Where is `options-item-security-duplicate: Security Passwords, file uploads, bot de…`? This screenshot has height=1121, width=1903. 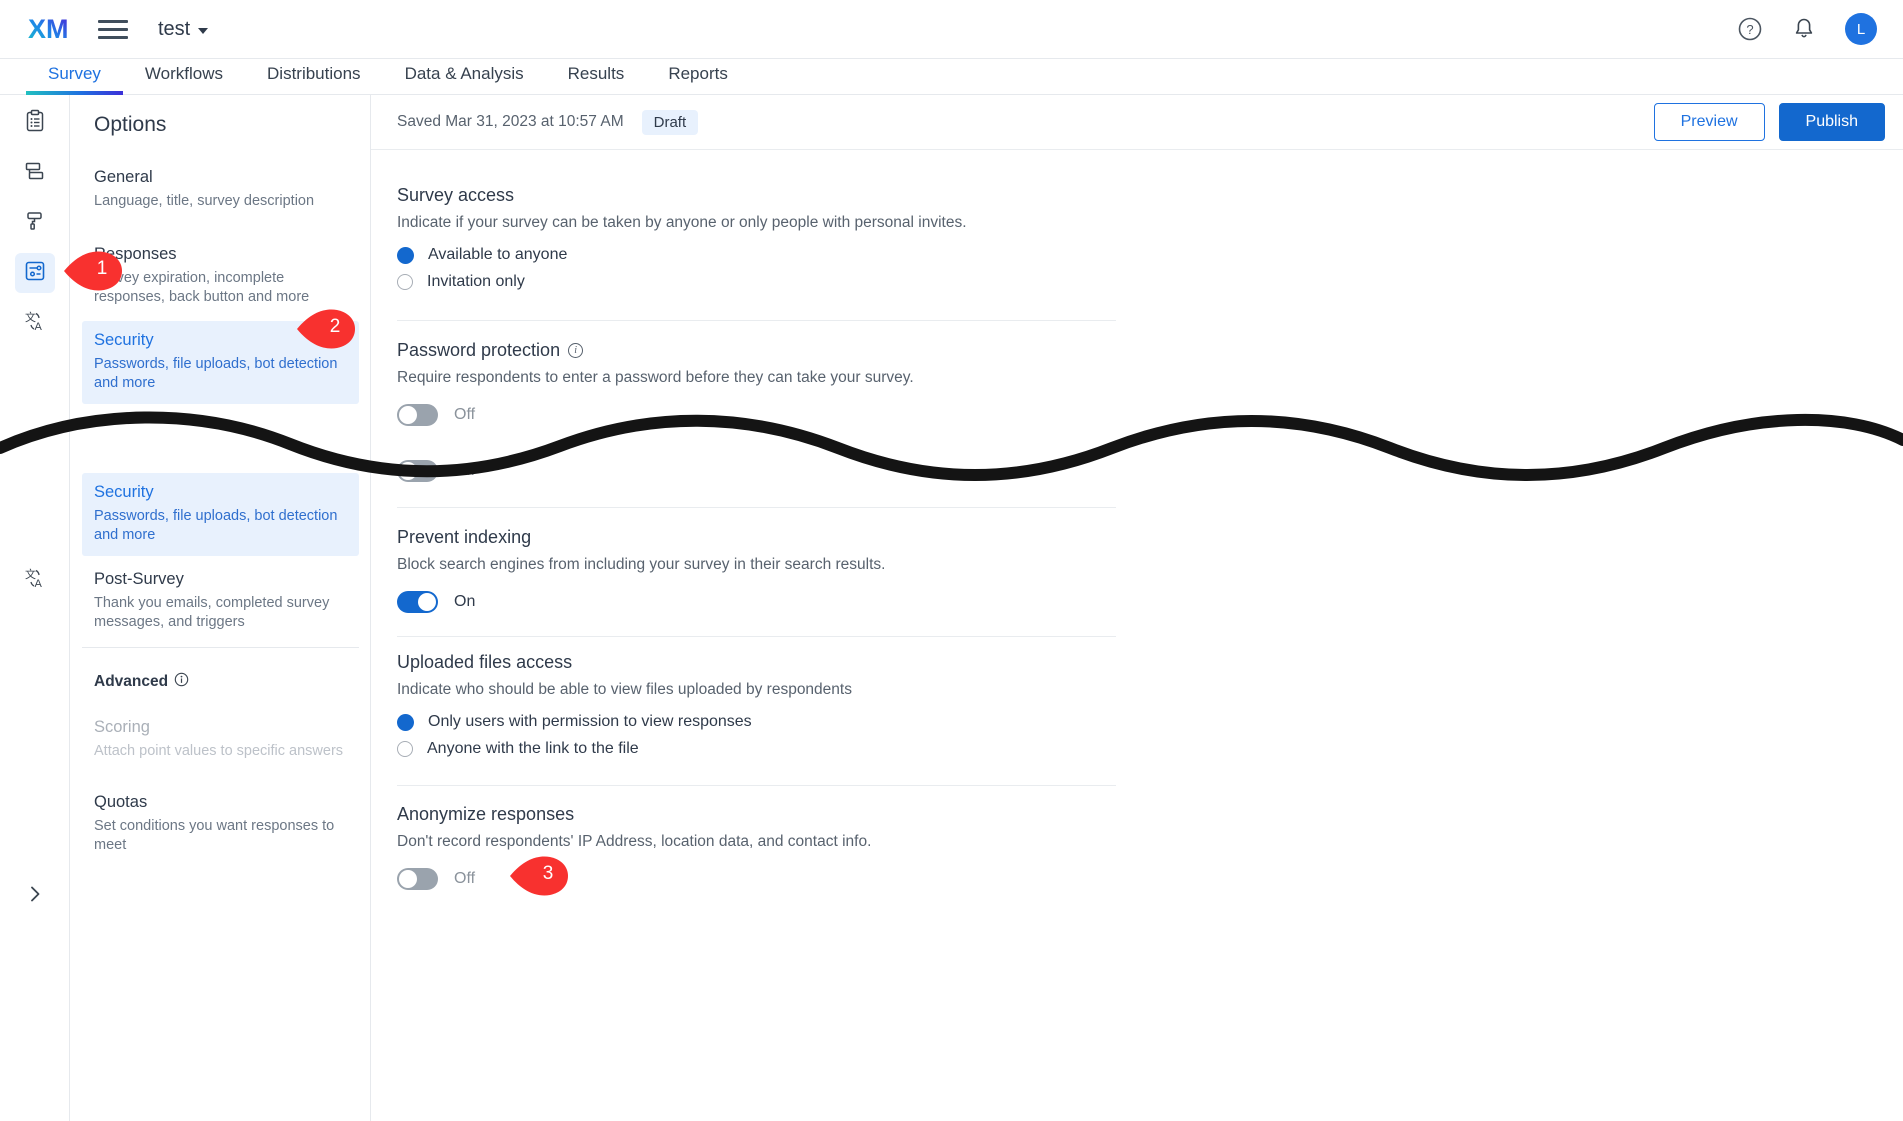
options-item-security-duplicate: Security Passwords, file uploads, bot de… is located at coordinates (220, 514).